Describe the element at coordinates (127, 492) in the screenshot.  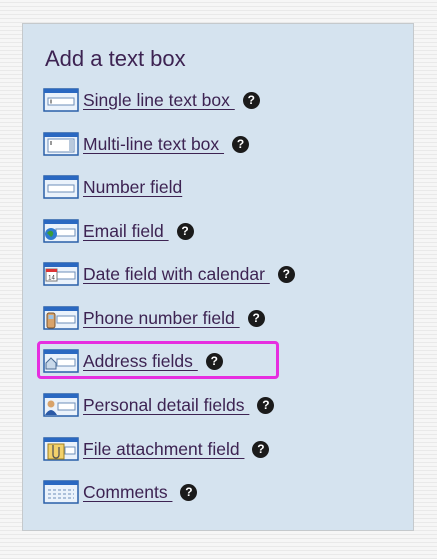
I see `comments-label: Comments` at that location.